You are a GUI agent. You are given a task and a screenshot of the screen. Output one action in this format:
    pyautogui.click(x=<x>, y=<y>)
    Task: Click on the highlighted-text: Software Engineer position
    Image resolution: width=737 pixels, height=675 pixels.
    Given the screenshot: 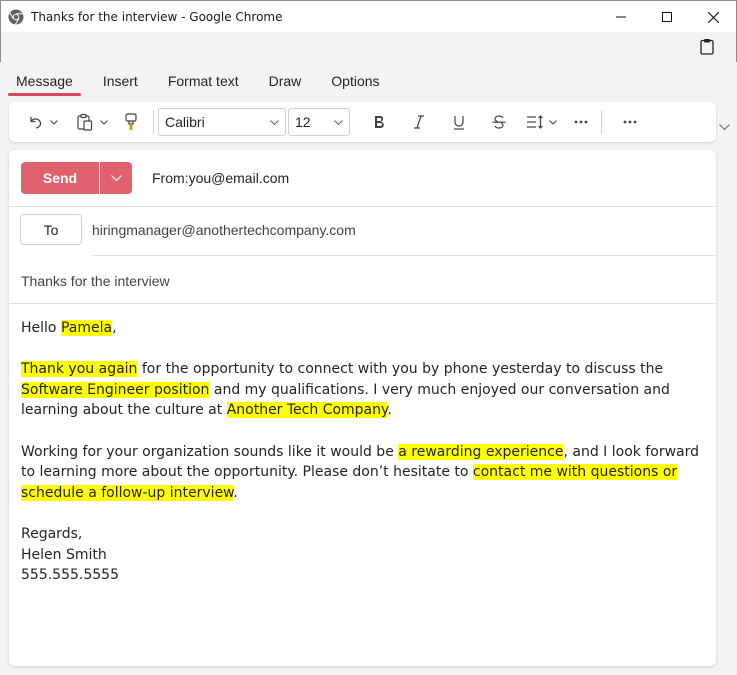 What is the action you would take?
    pyautogui.click(x=115, y=389)
    